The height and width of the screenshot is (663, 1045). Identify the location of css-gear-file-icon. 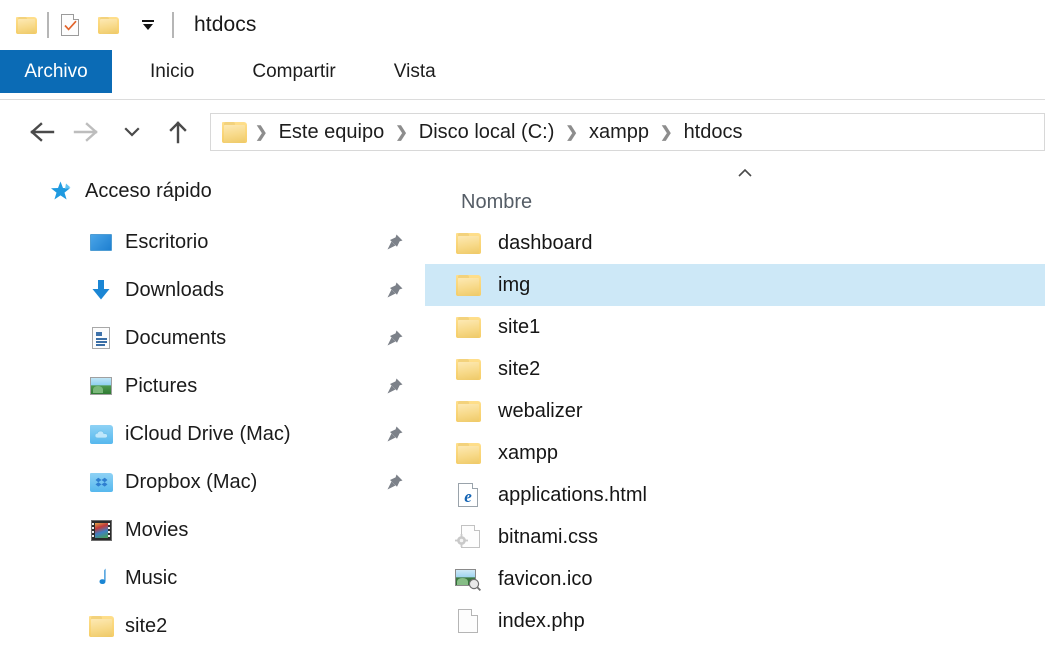
(468, 537).